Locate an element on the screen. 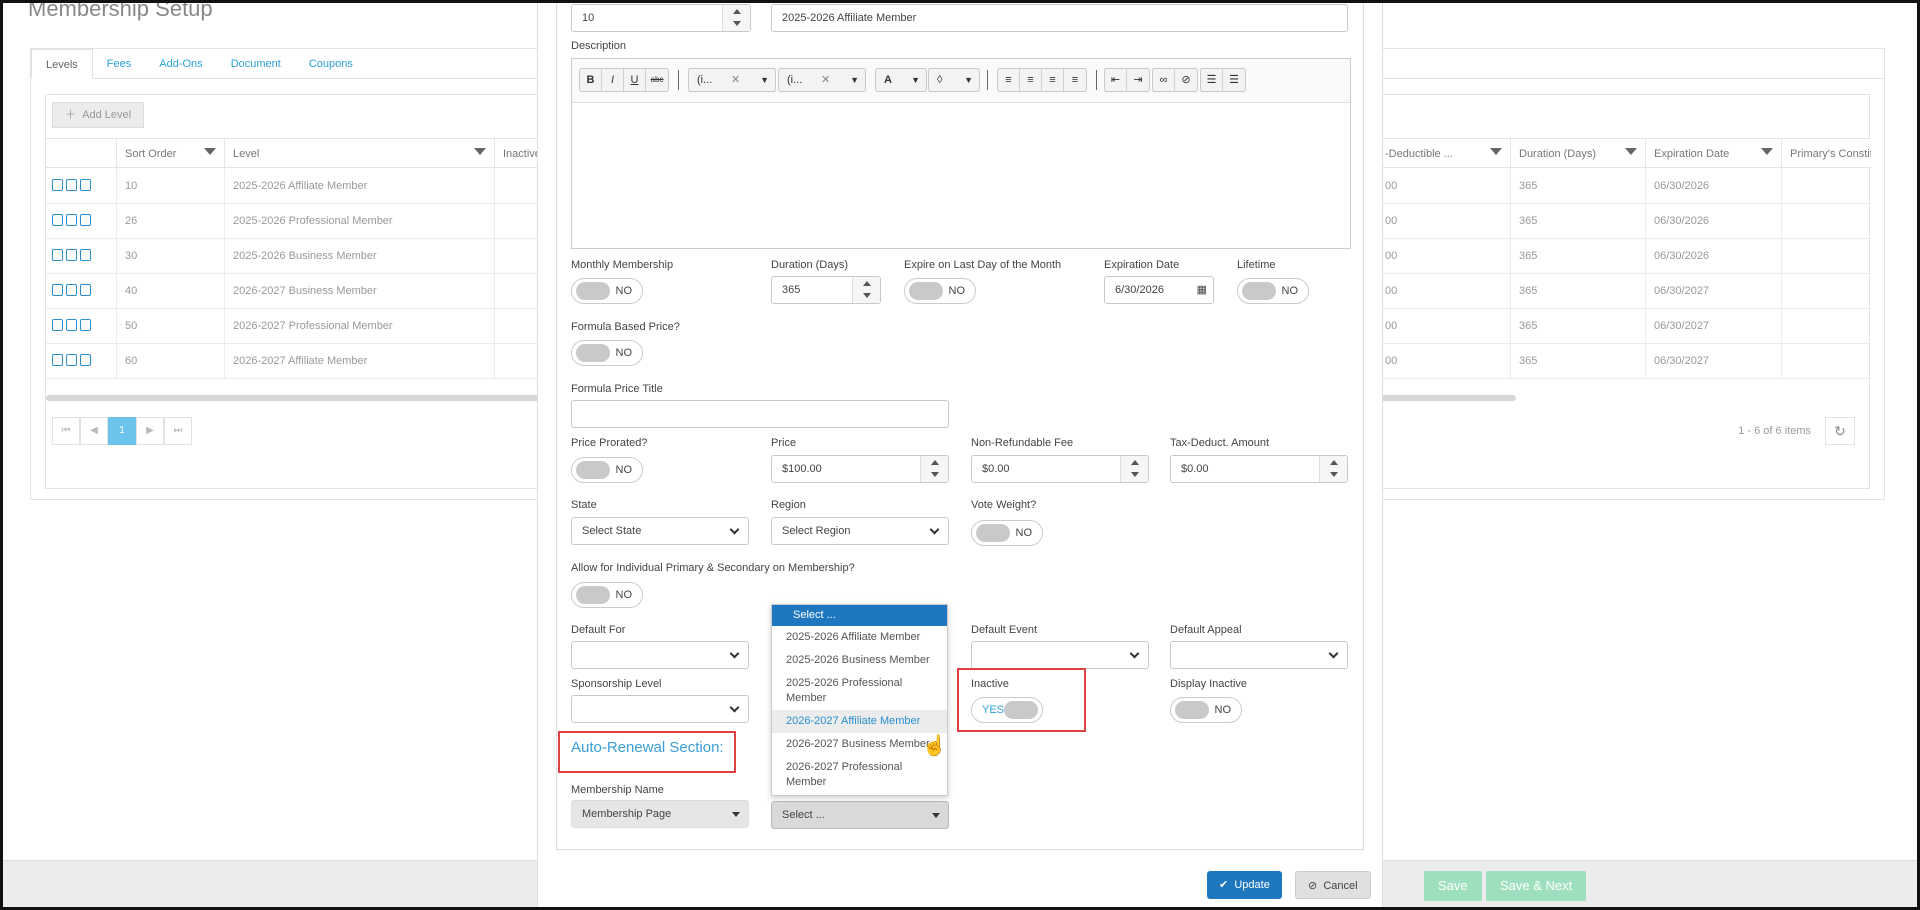 The image size is (1920, 910). add-level-button: ＋ Add Level is located at coordinates (98, 115).